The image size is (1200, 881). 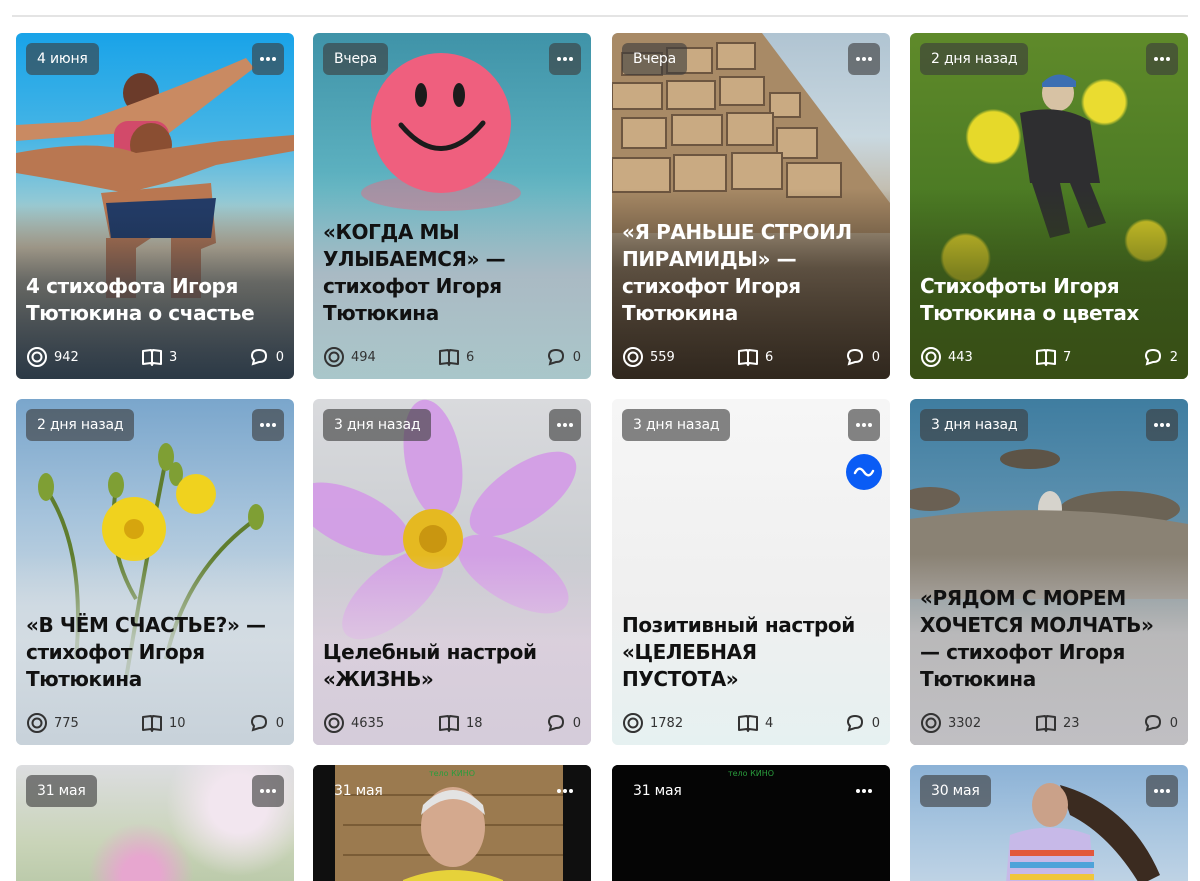 I want to click on views-count: 942, so click(x=66, y=357).